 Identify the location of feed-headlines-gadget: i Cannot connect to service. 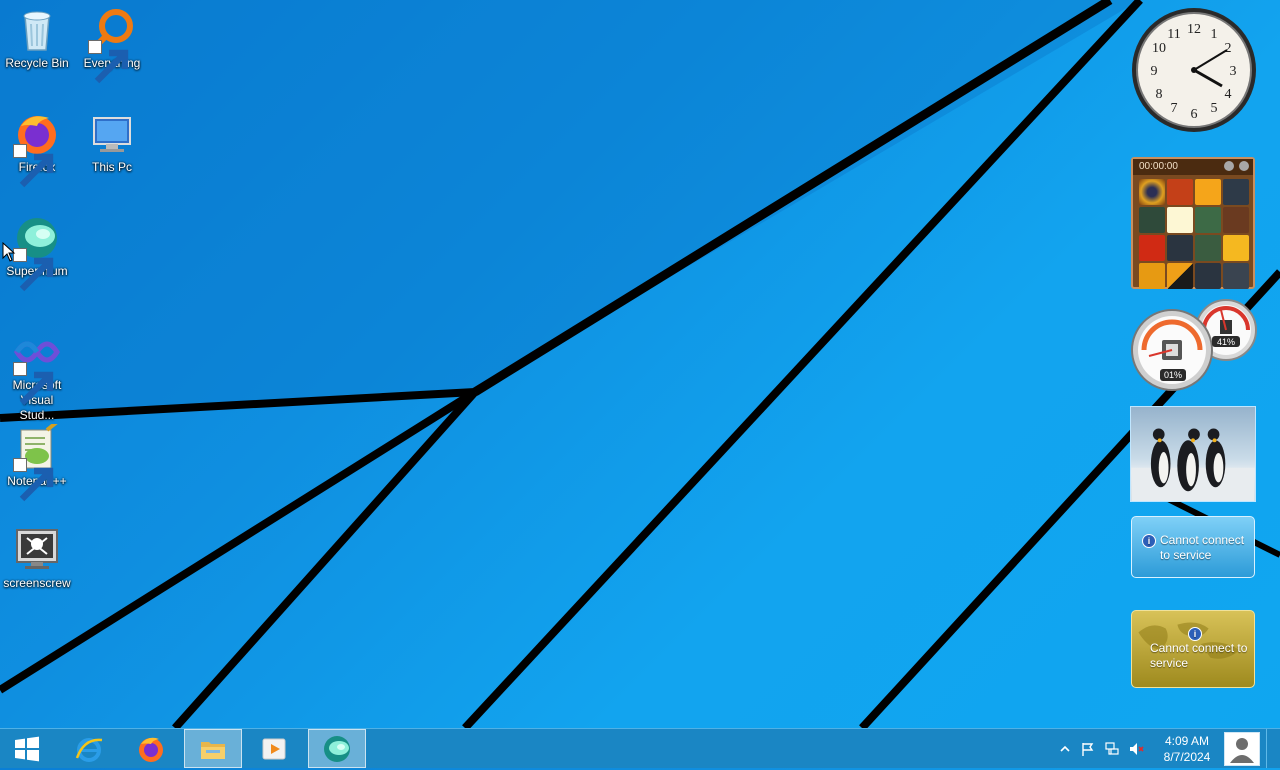
(1193, 547).